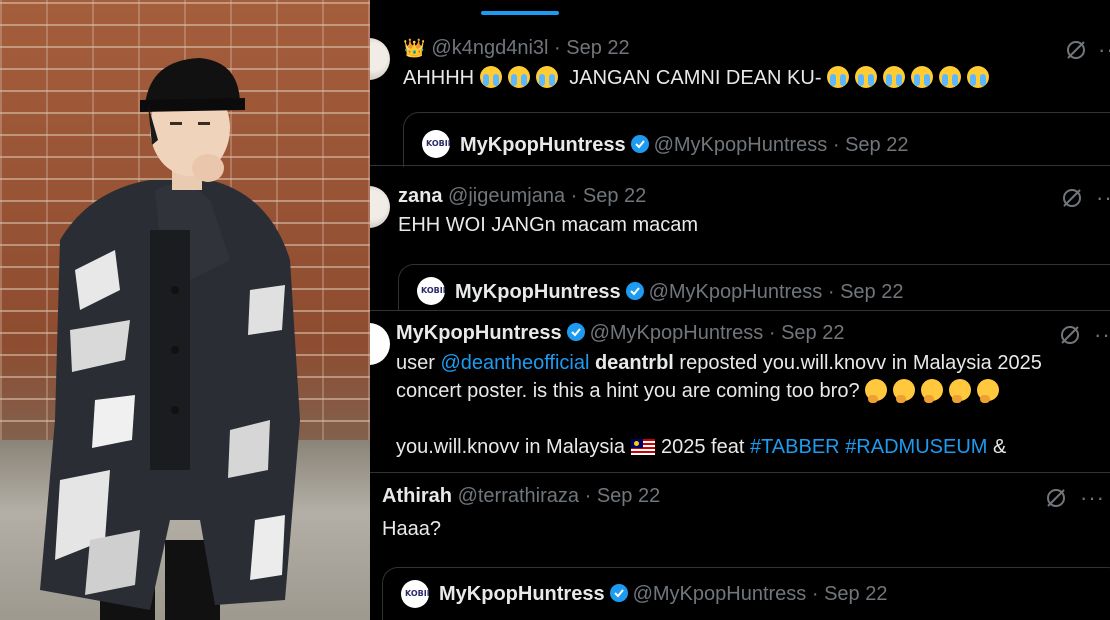 This screenshot has width=1110, height=620. I want to click on tweet-text: EHH WOI JANGn macam macam, so click(548, 225).